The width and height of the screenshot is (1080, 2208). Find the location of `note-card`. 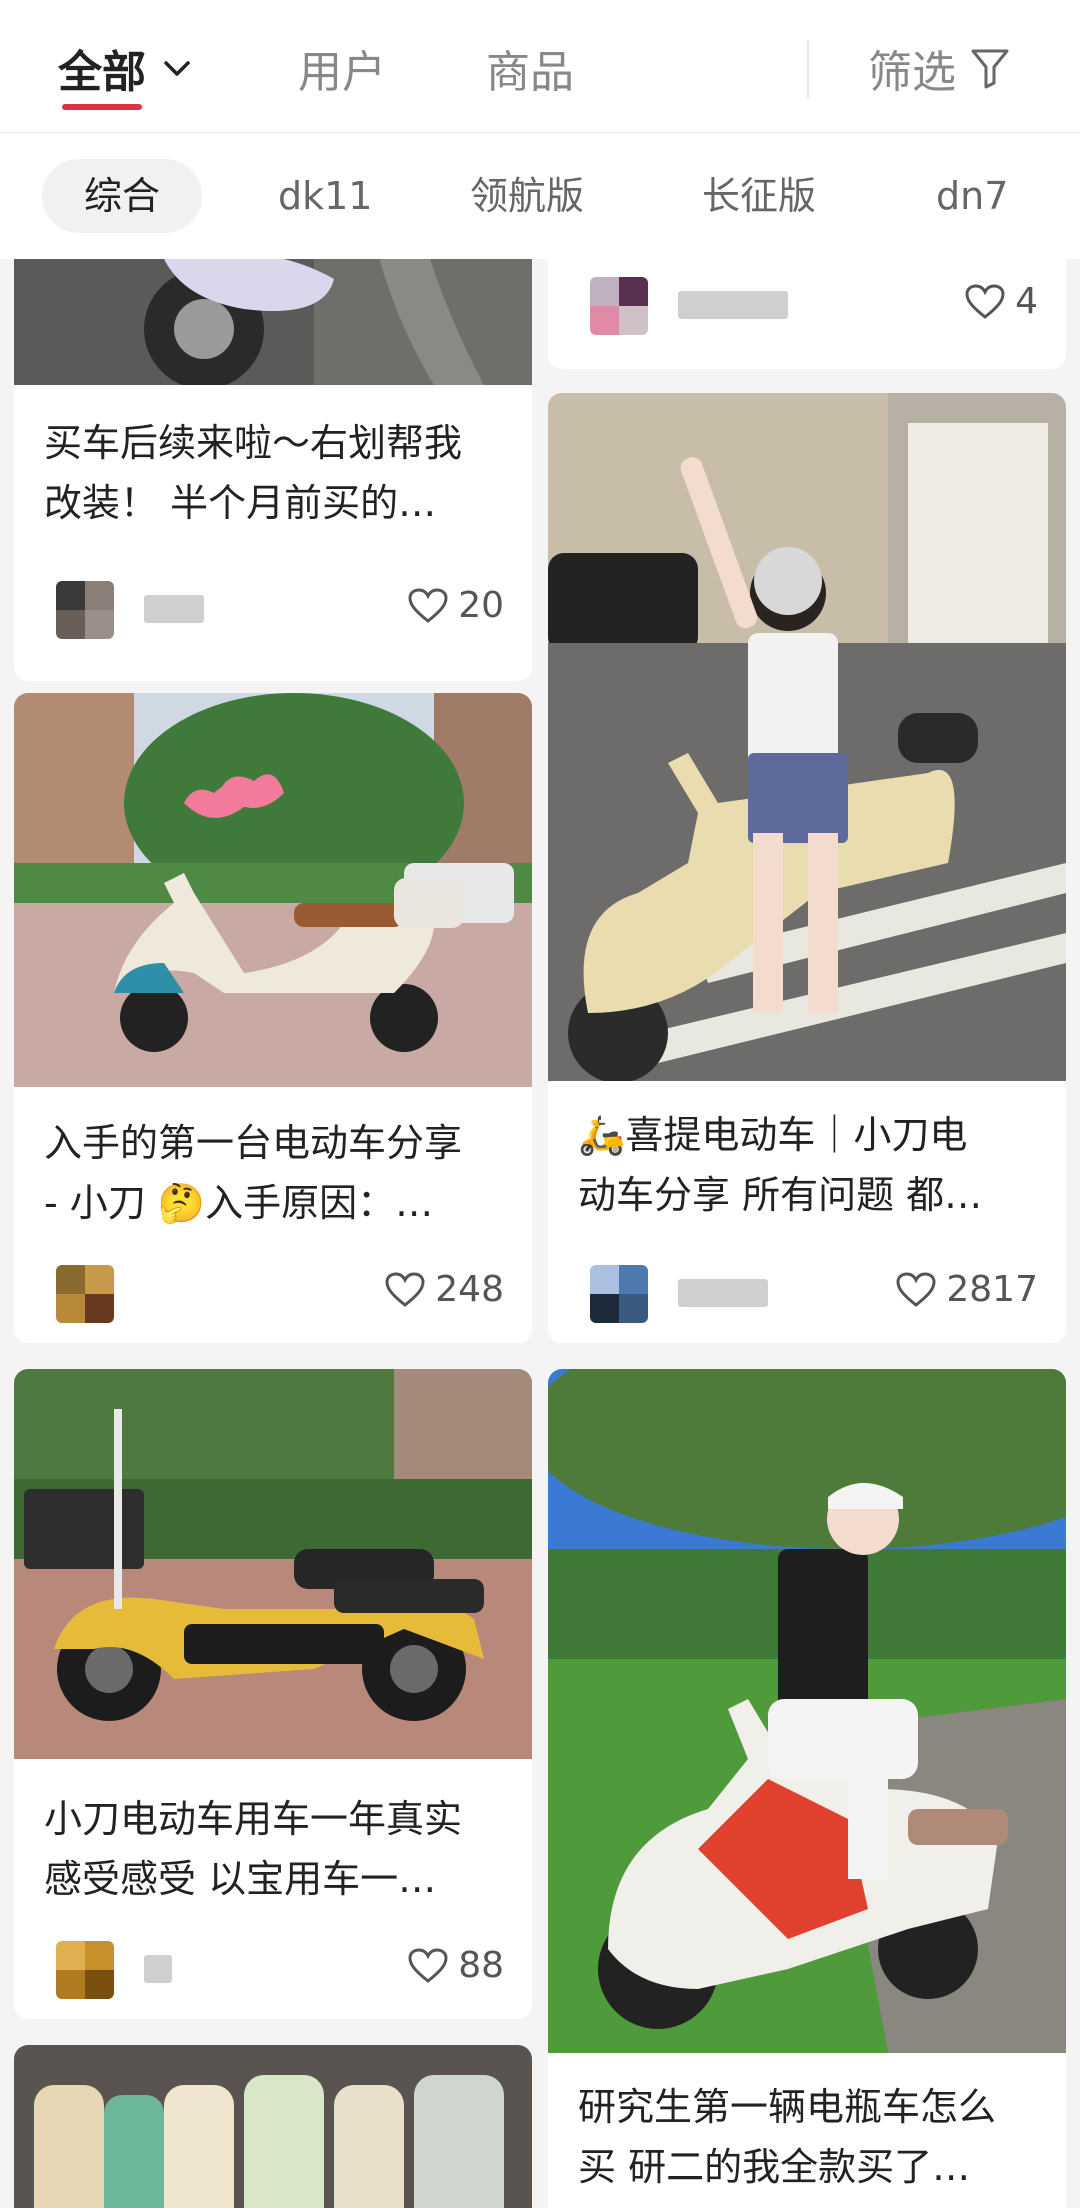

note-card is located at coordinates (273, 2126).